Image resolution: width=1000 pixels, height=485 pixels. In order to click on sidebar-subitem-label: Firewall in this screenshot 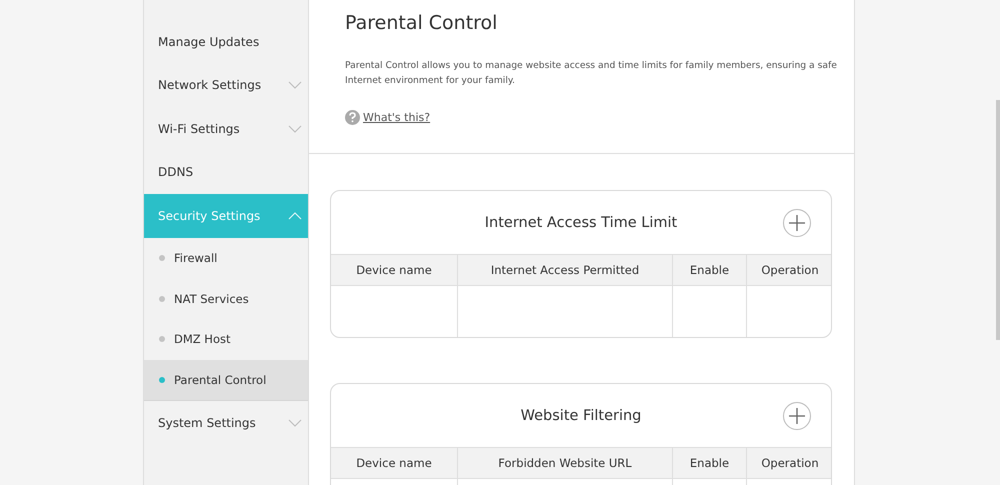, I will do `click(196, 257)`.